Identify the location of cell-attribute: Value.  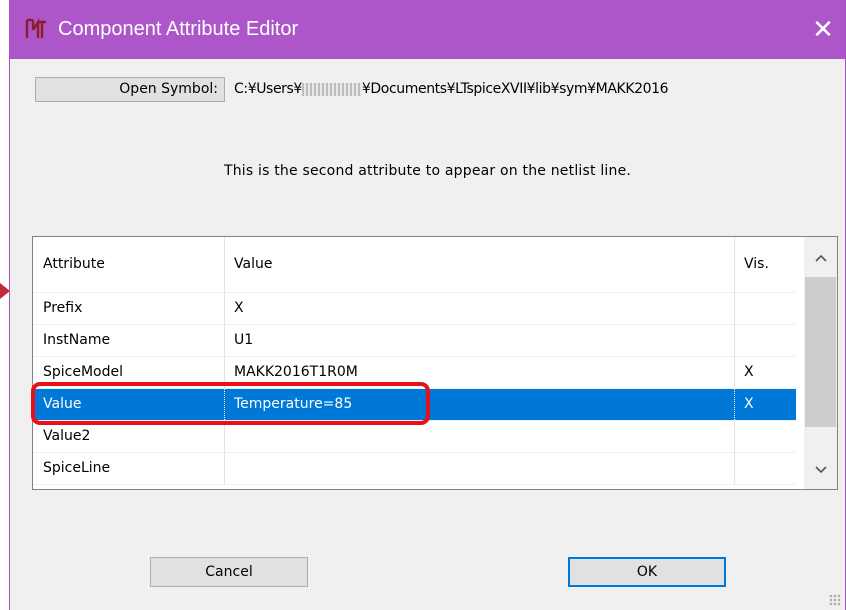
(129, 404).